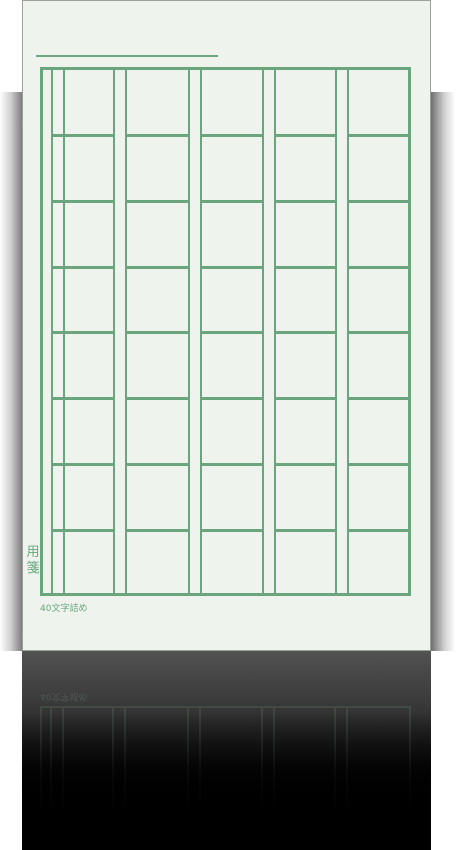 The height and width of the screenshot is (850, 456). Describe the element at coordinates (64, 696) in the screenshot. I see `reflected-character-count-note: 40文字詰め` at that location.